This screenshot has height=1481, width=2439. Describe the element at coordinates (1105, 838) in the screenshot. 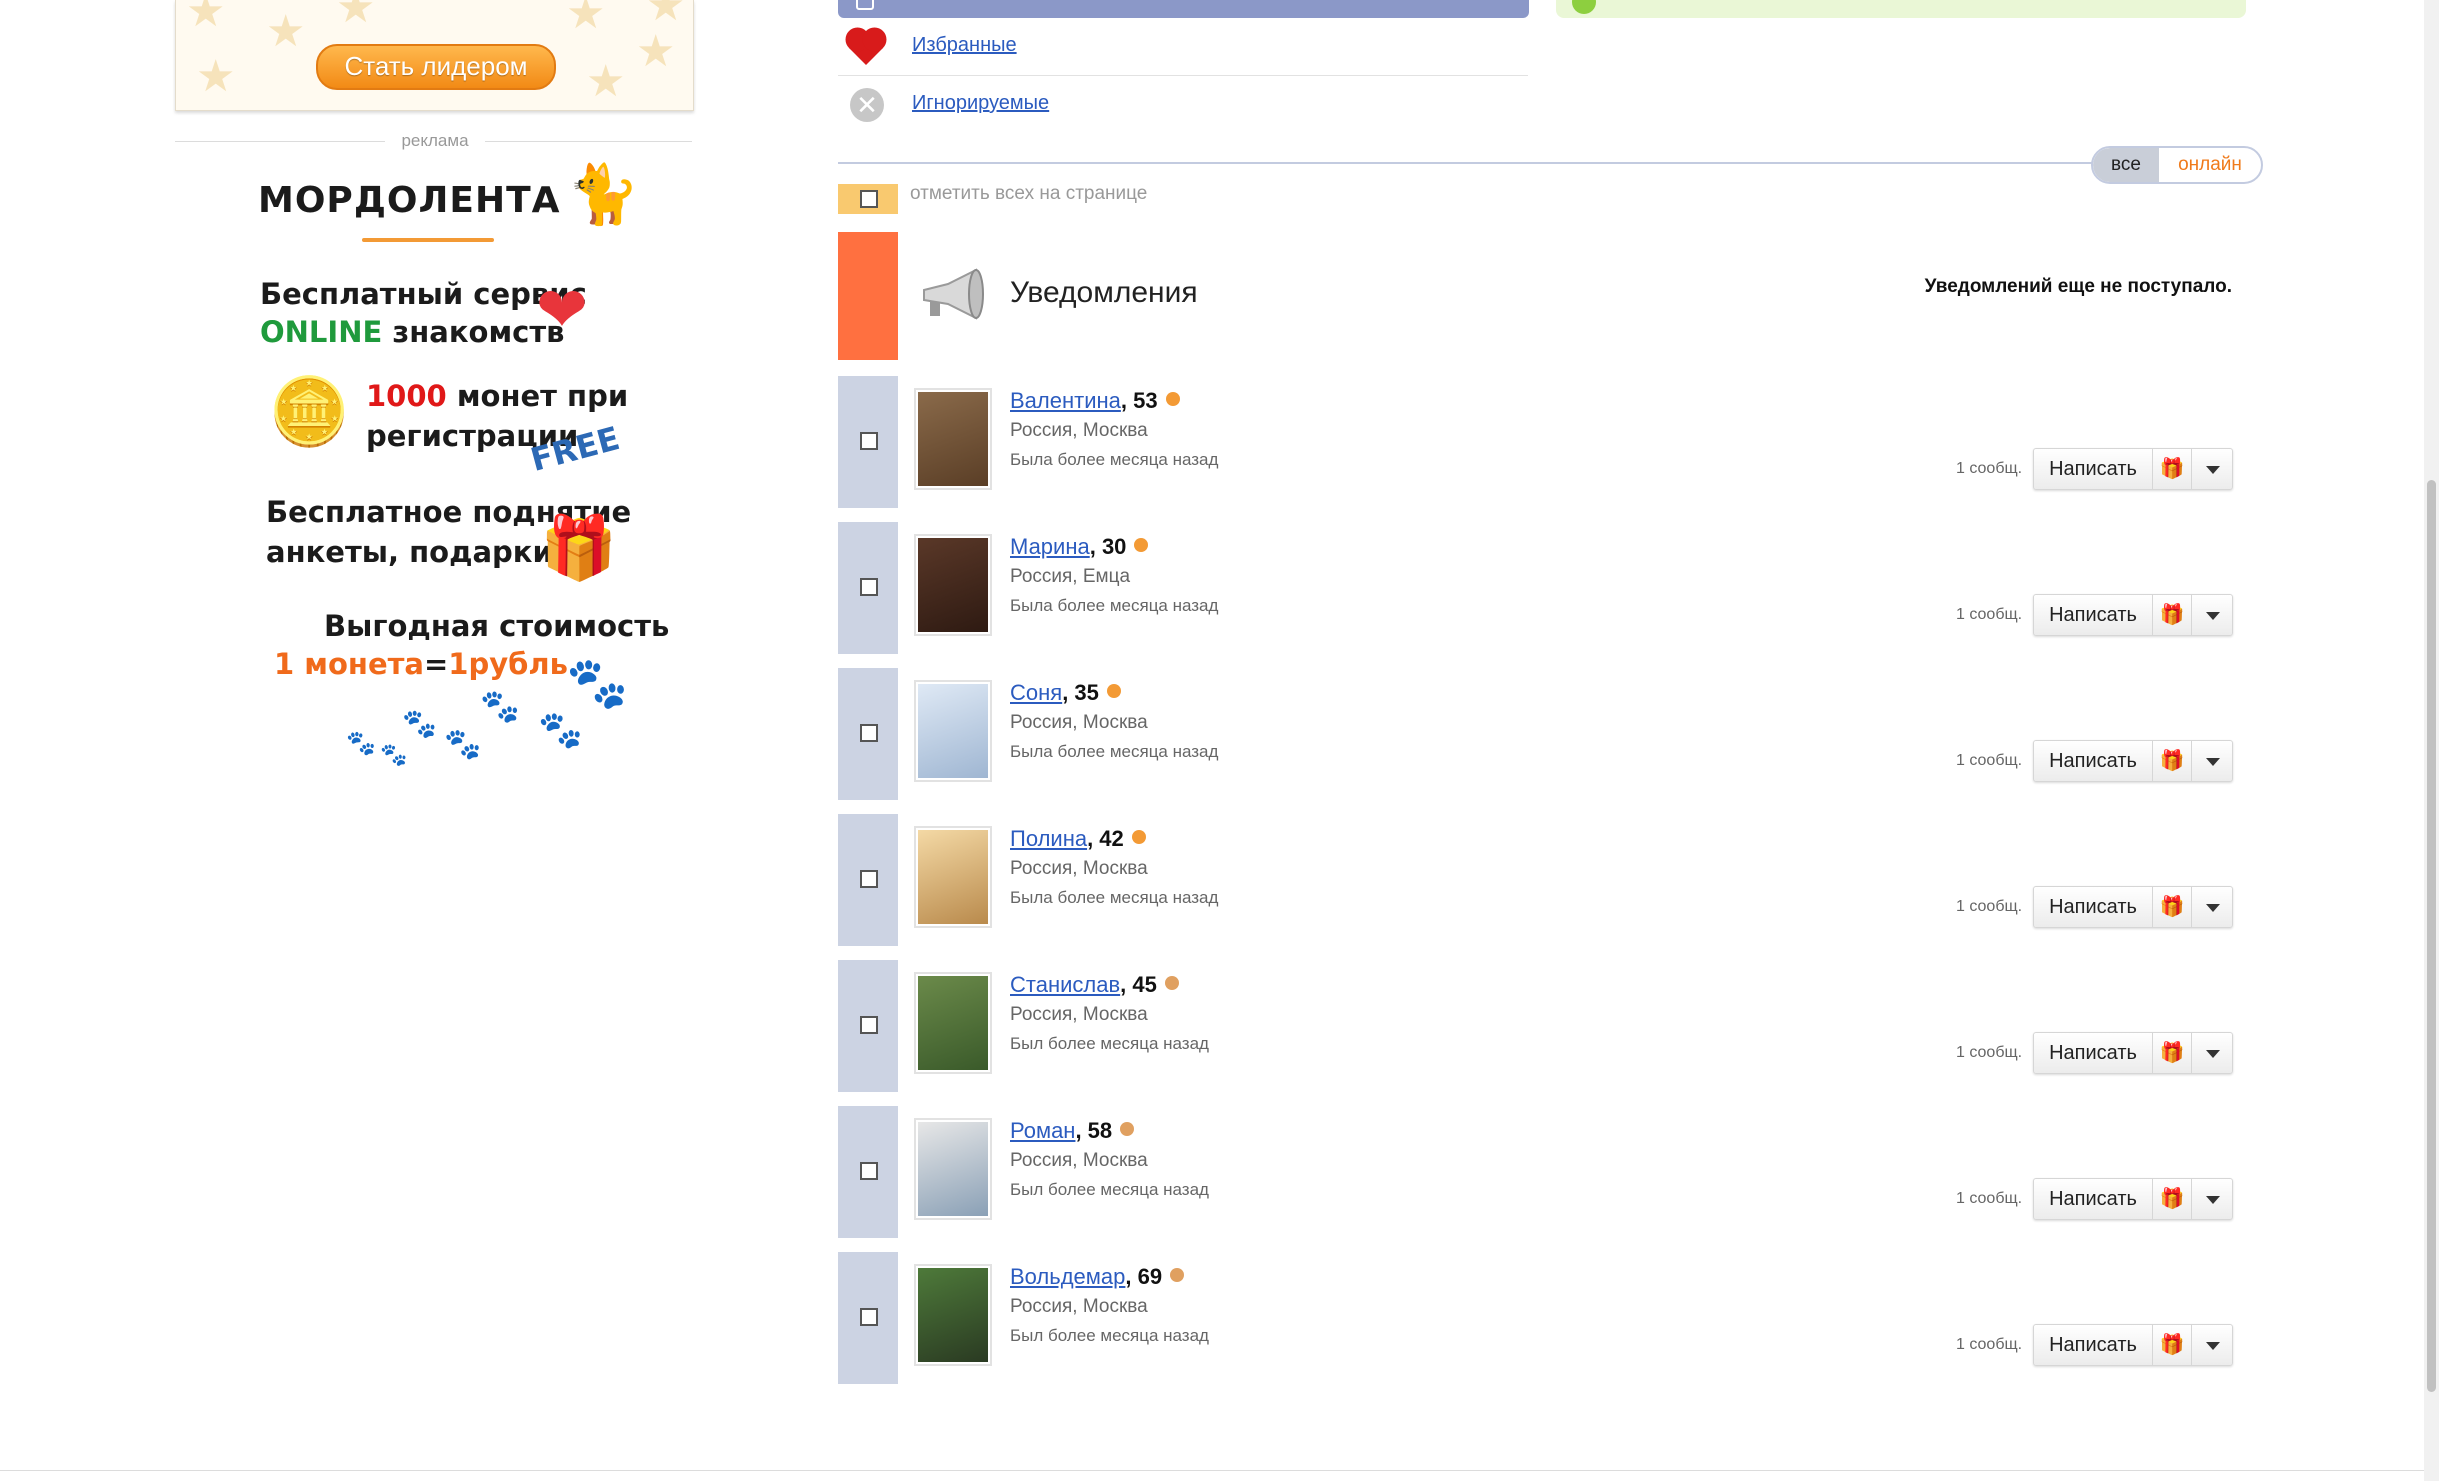

I see `contact-age: , 42` at that location.